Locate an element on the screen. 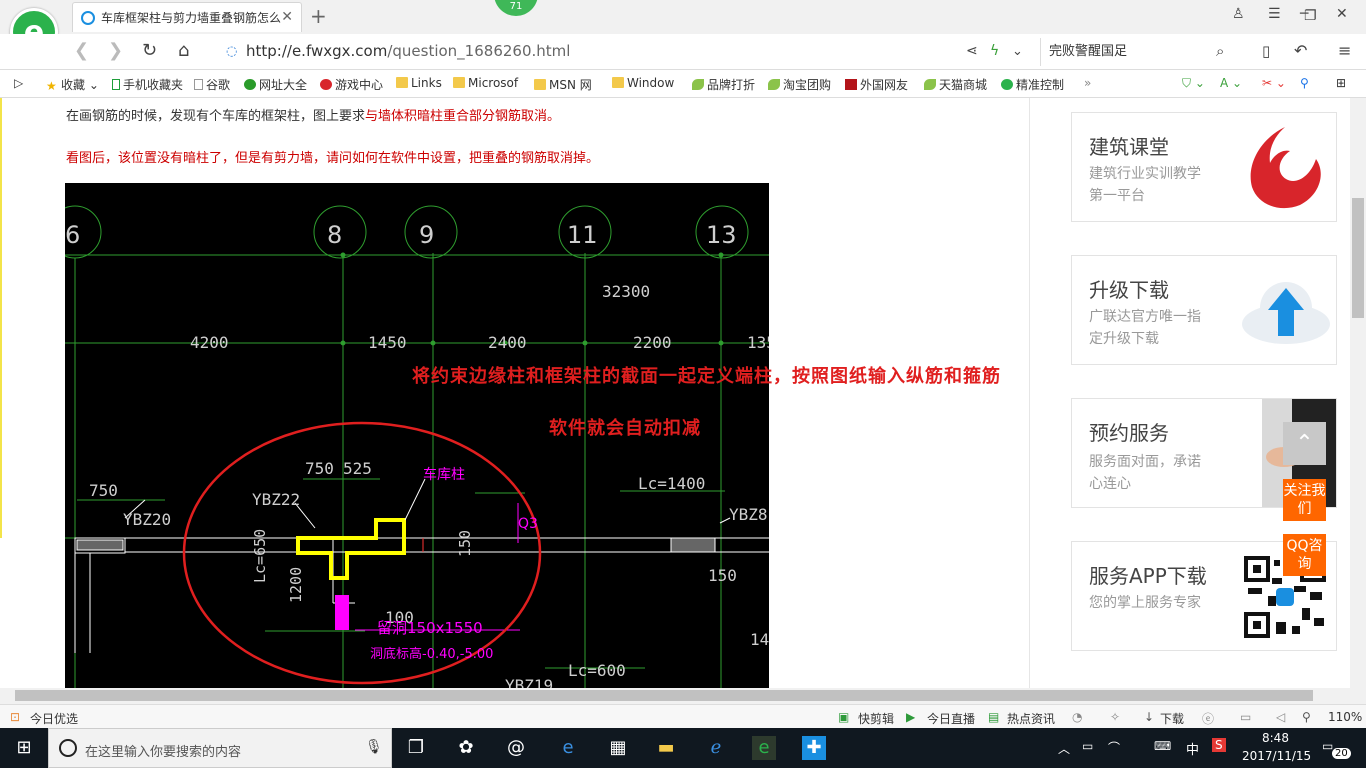 This screenshot has width=1366, height=768. undo-icon: ↶ is located at coordinates (1300, 50).